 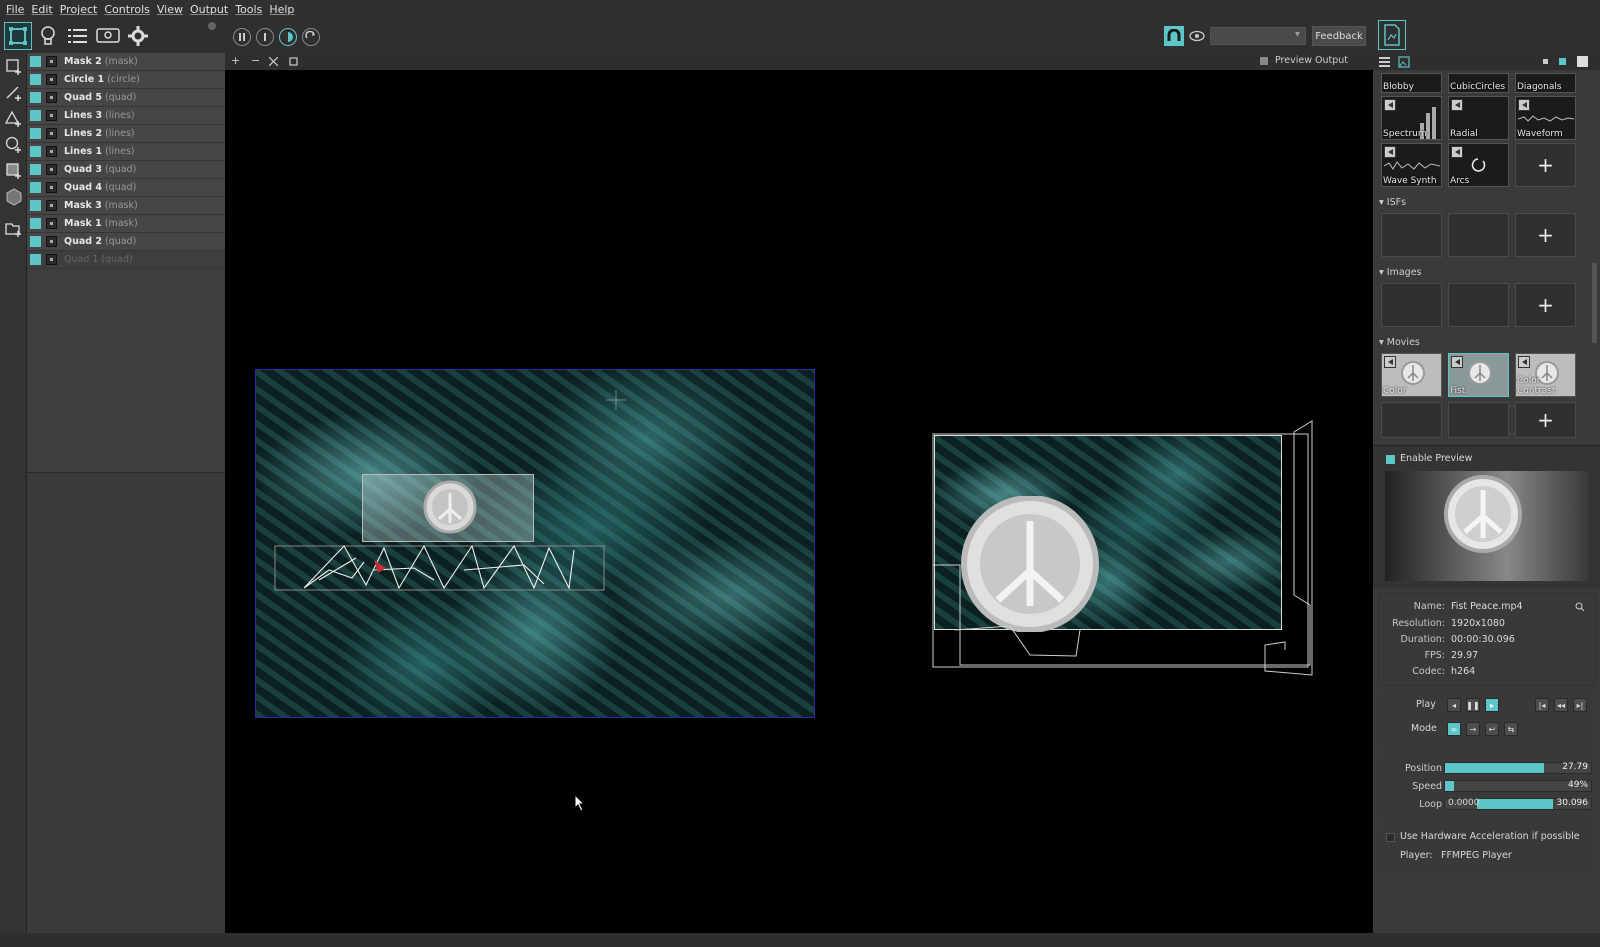 What do you see at coordinates (248, 9) in the screenshot?
I see `menu-tools: Tools` at bounding box center [248, 9].